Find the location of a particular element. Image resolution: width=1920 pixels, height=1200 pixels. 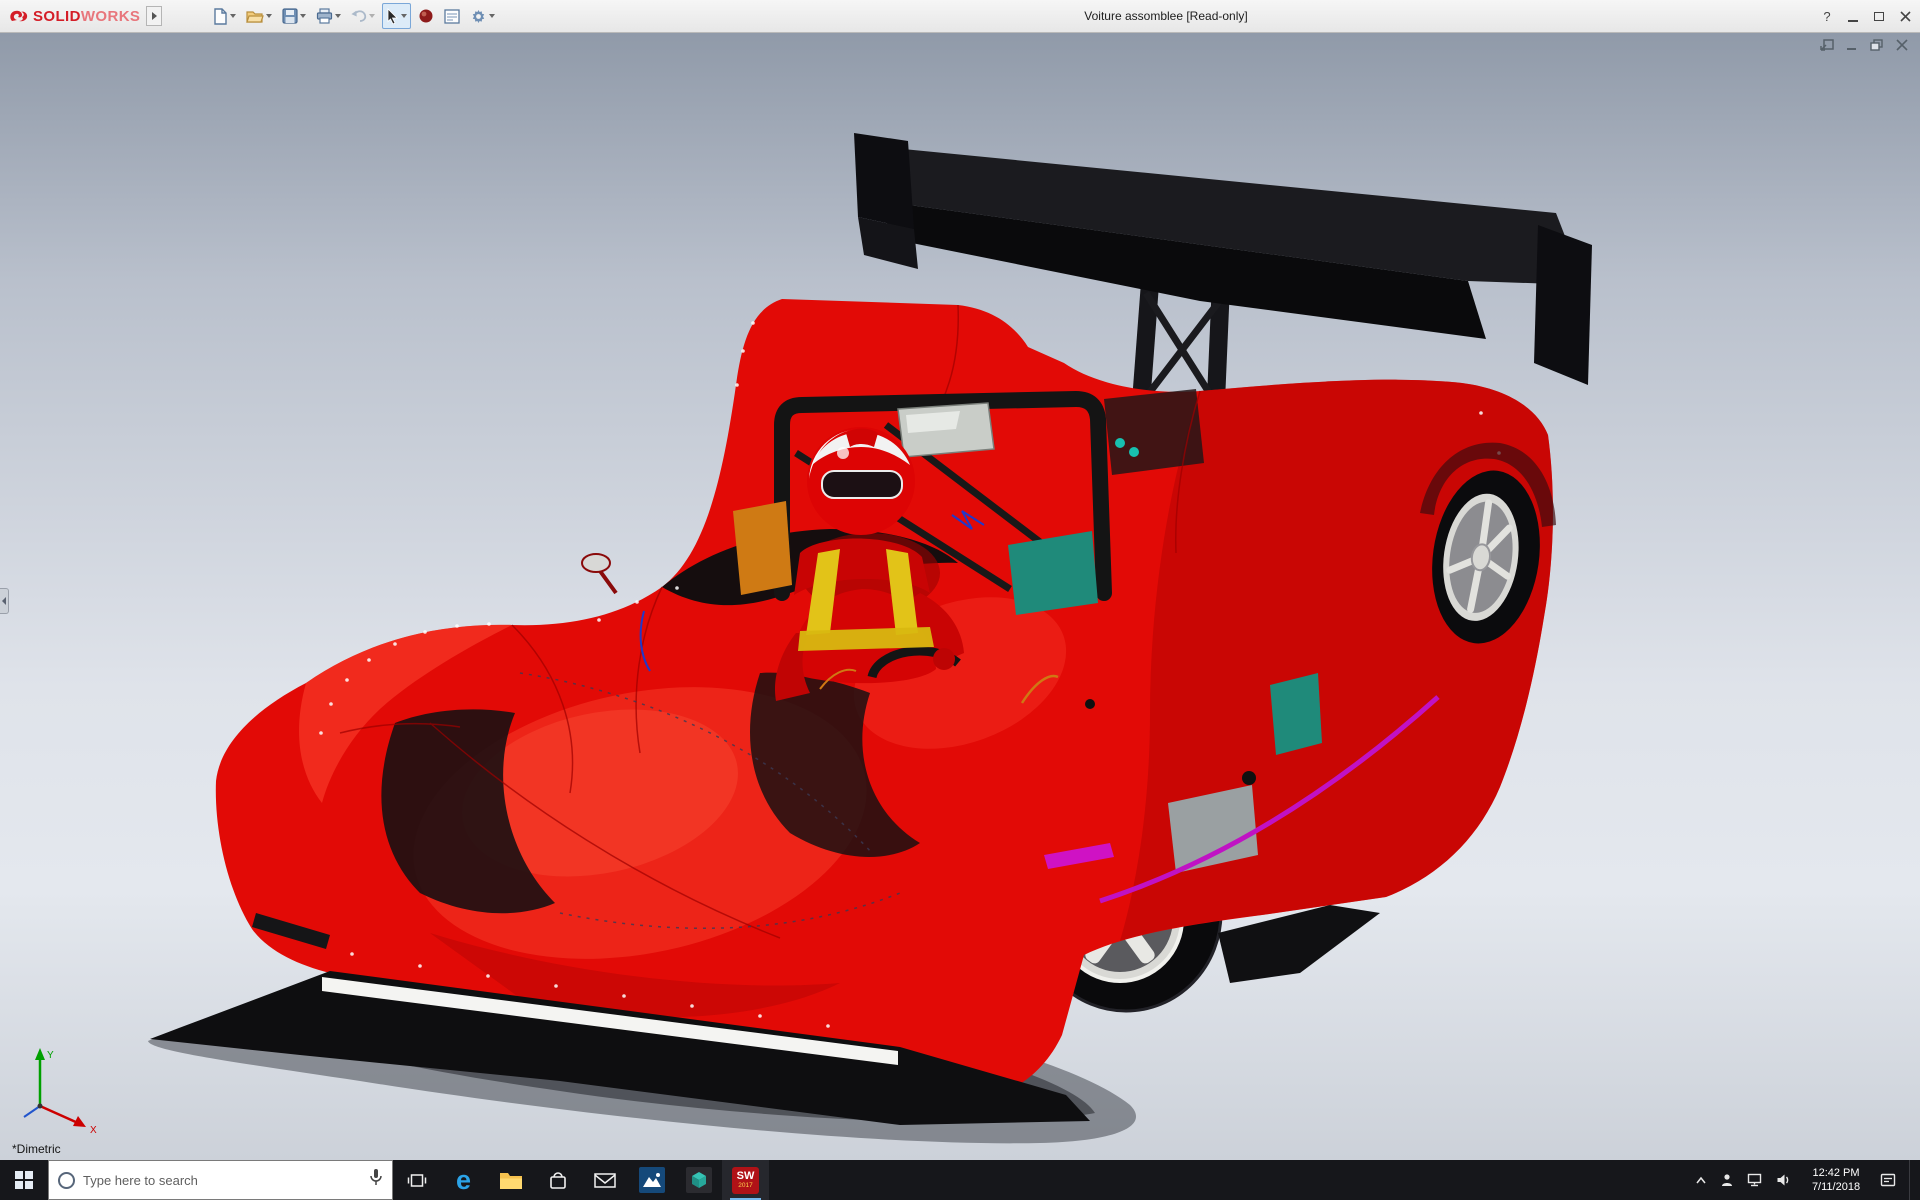

dock-window-icon is located at coordinates (1827, 45).